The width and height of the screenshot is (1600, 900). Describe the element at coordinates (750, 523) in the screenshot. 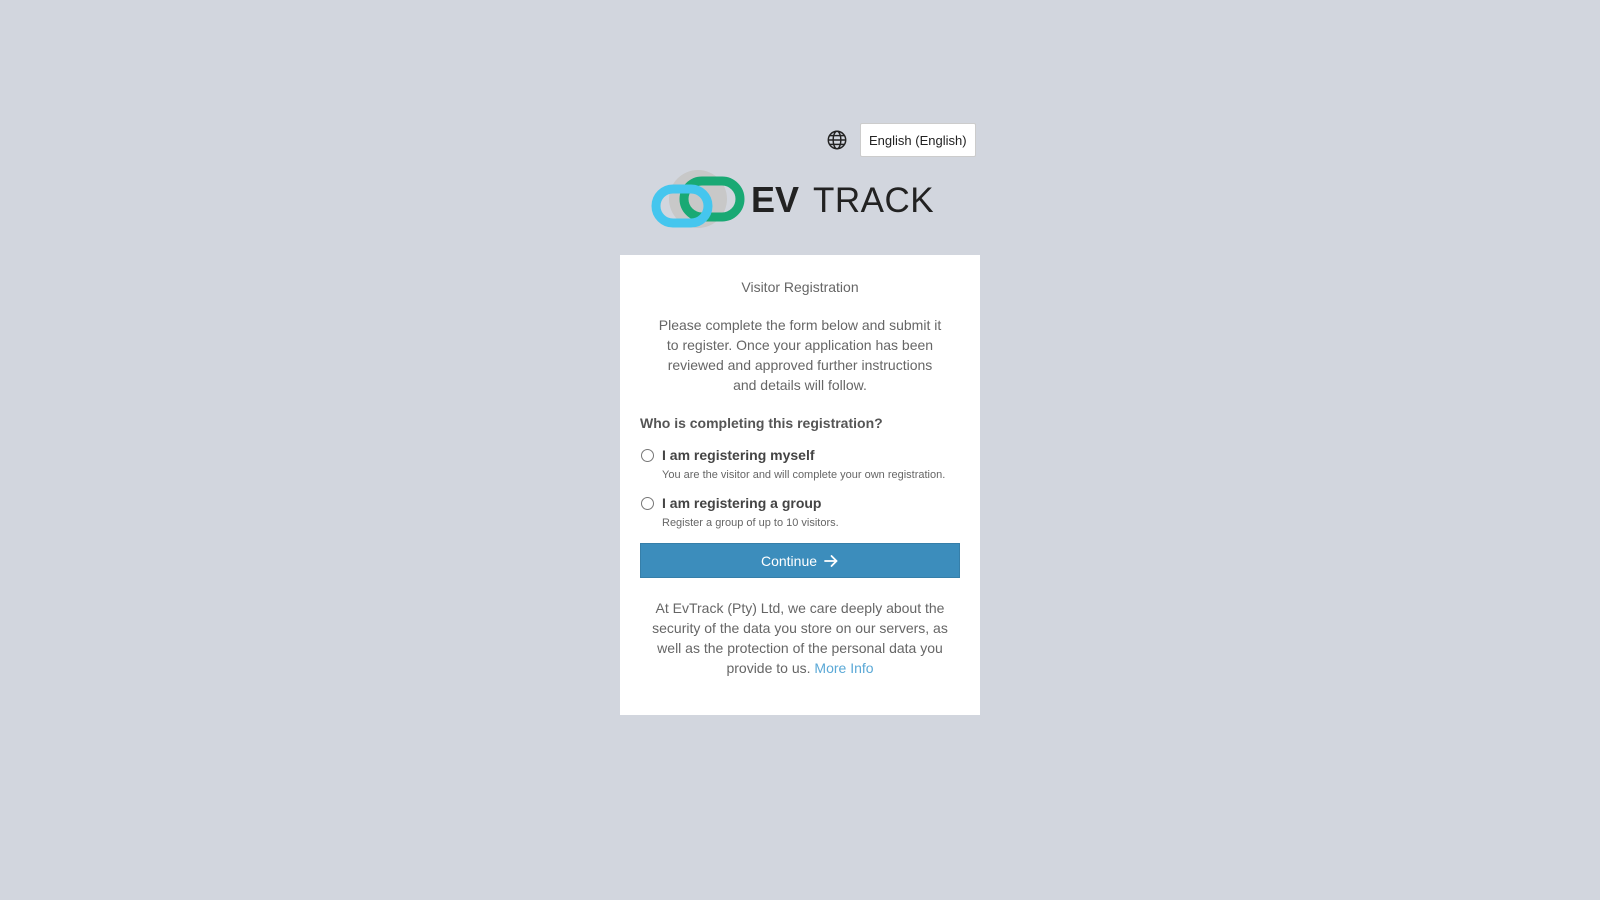

I see `option-description: Register a group of up to 10 visitors.` at that location.